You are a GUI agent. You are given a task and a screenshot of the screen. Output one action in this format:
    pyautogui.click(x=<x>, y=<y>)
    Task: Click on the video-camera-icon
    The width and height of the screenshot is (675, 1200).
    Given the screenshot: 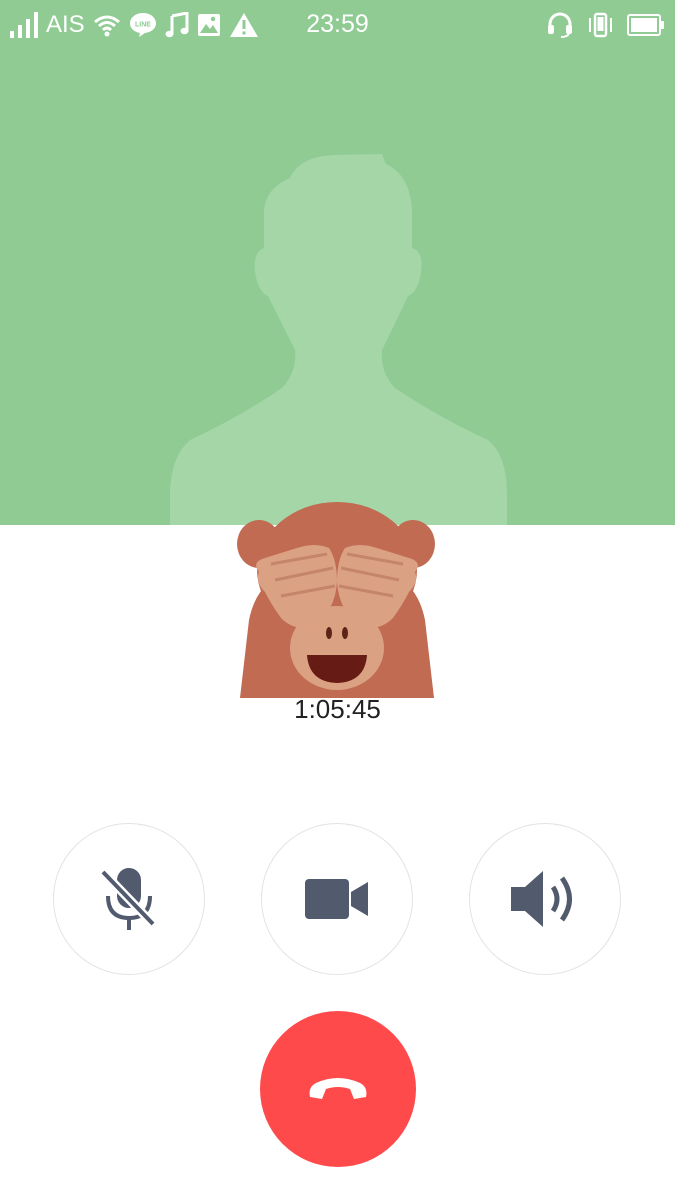 What is the action you would take?
    pyautogui.click(x=336, y=899)
    